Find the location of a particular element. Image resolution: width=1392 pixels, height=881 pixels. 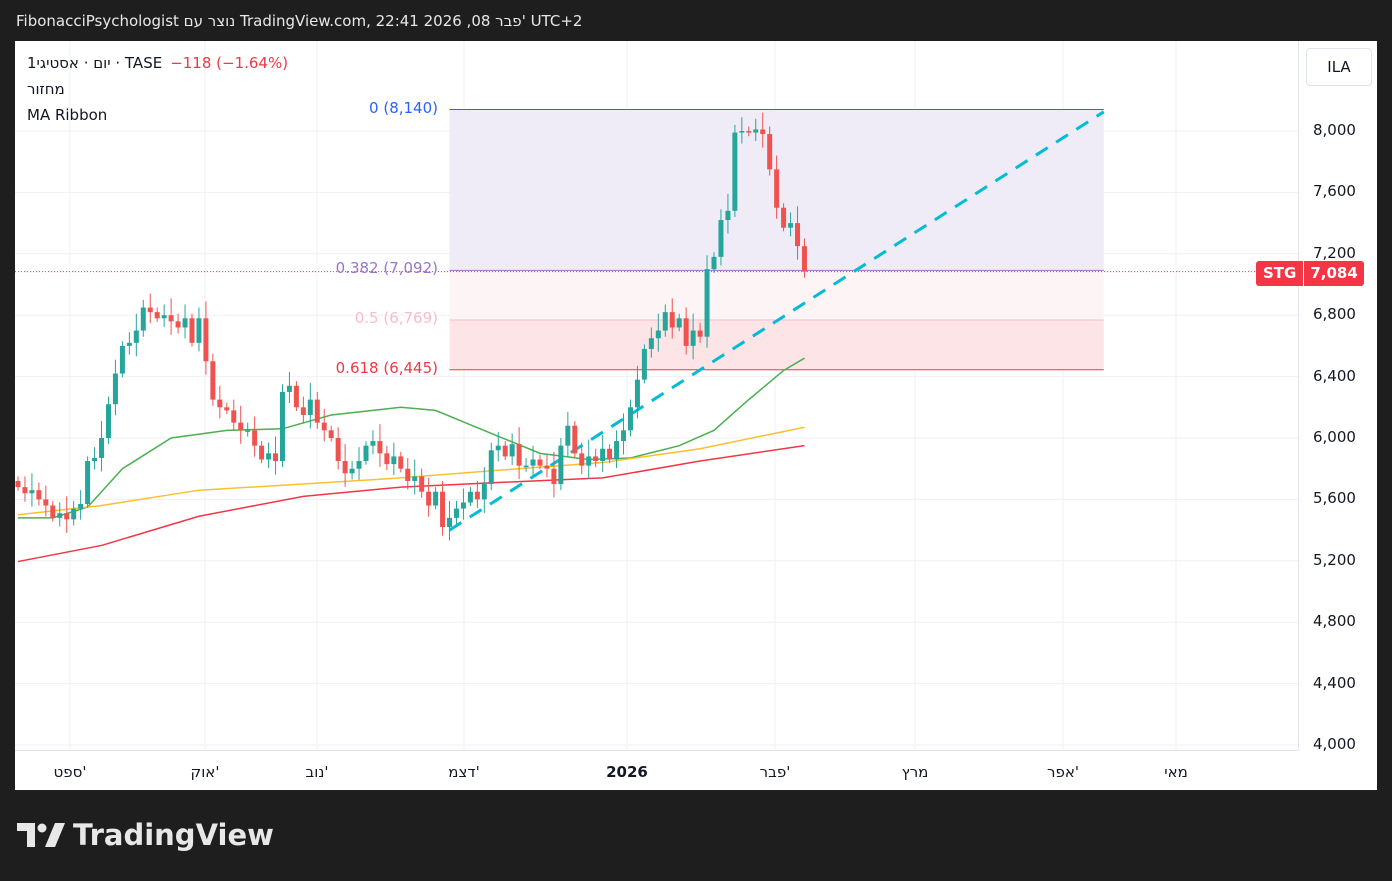

time-axis-label: מאי is located at coordinates (1176, 772).